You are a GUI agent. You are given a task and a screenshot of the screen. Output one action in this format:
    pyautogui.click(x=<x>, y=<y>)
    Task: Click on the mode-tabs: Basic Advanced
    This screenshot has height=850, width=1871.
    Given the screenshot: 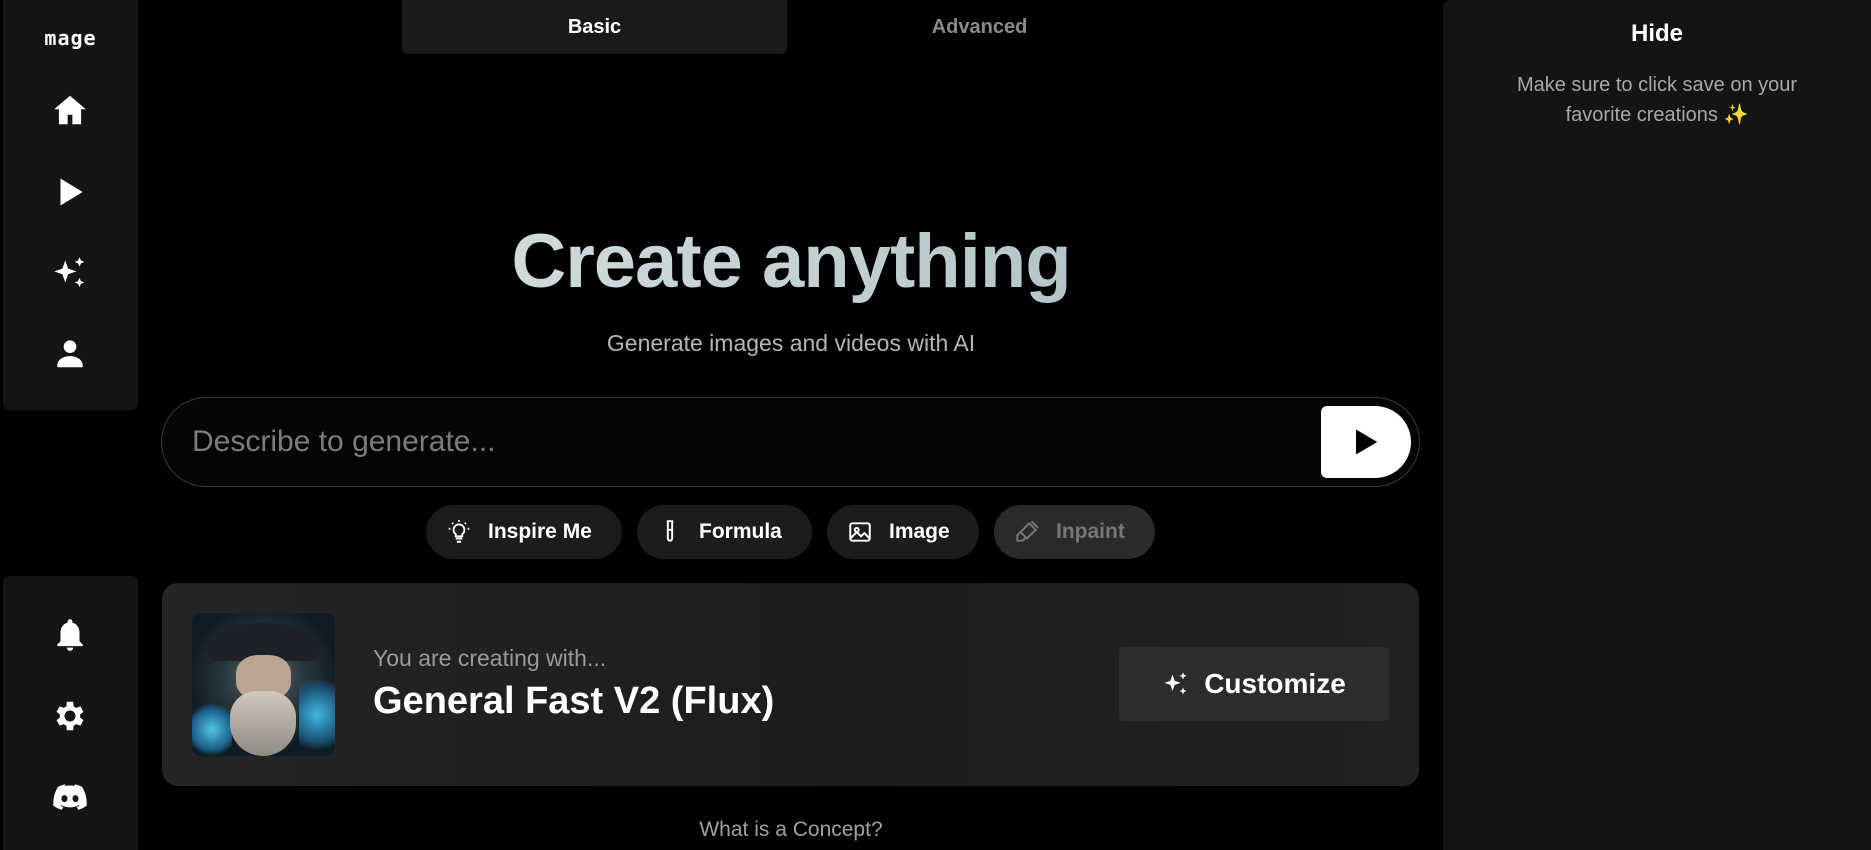 What is the action you would take?
    pyautogui.click(x=797, y=27)
    